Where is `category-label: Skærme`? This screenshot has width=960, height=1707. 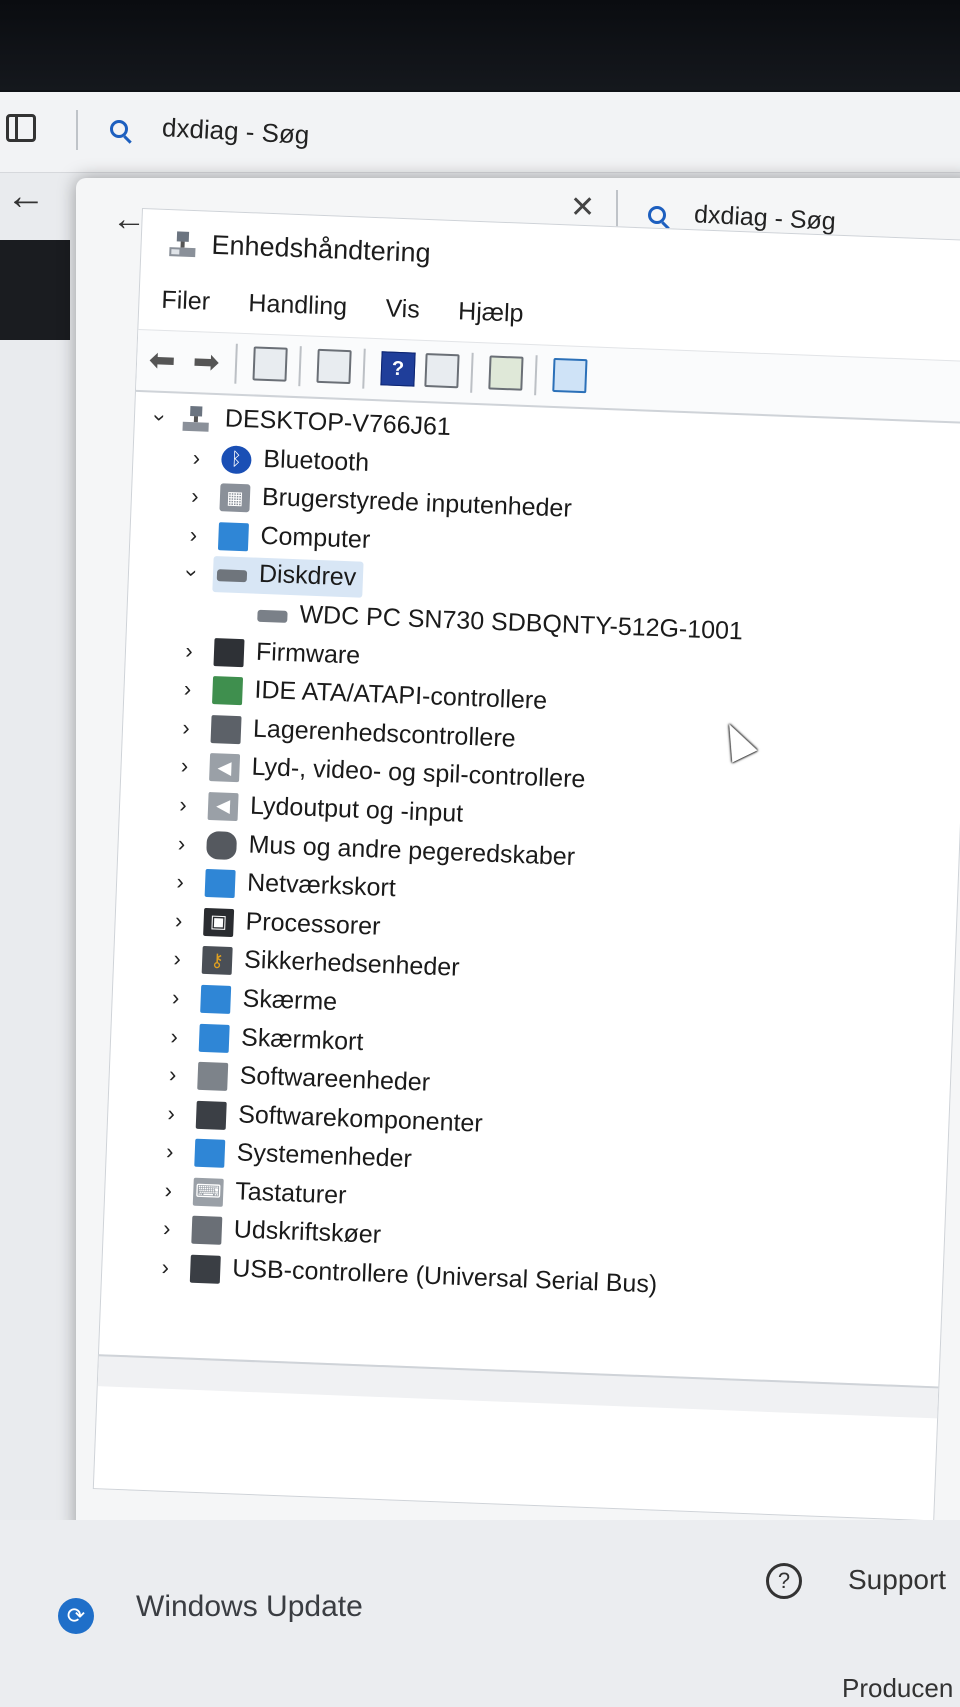 category-label: Skærme is located at coordinates (290, 1000).